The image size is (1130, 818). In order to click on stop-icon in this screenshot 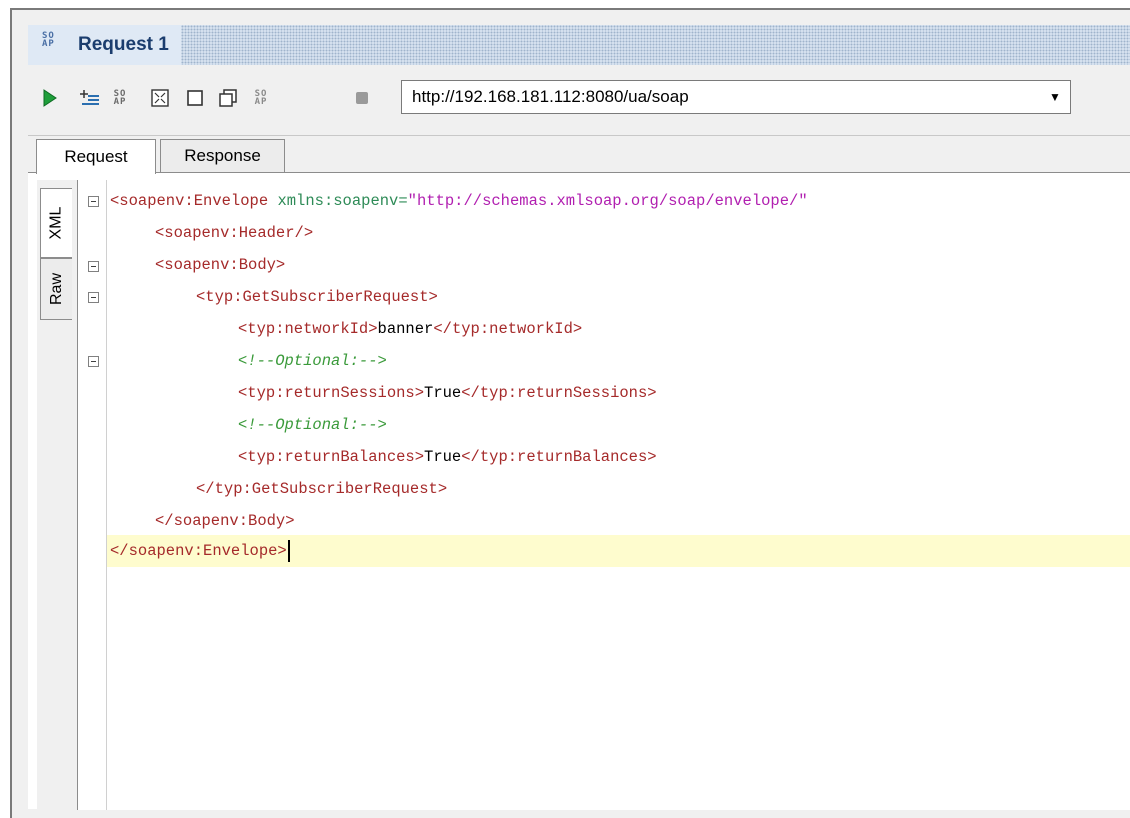, I will do `click(362, 98)`.